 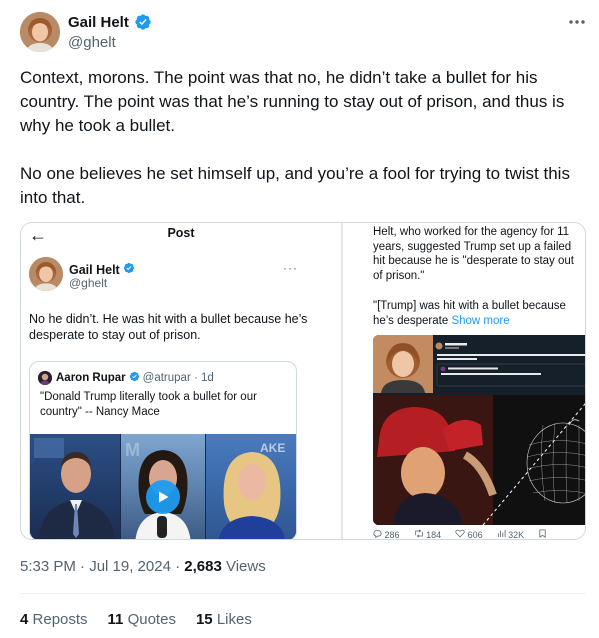 I want to click on screenshot-post-title: Post, so click(x=181, y=233).